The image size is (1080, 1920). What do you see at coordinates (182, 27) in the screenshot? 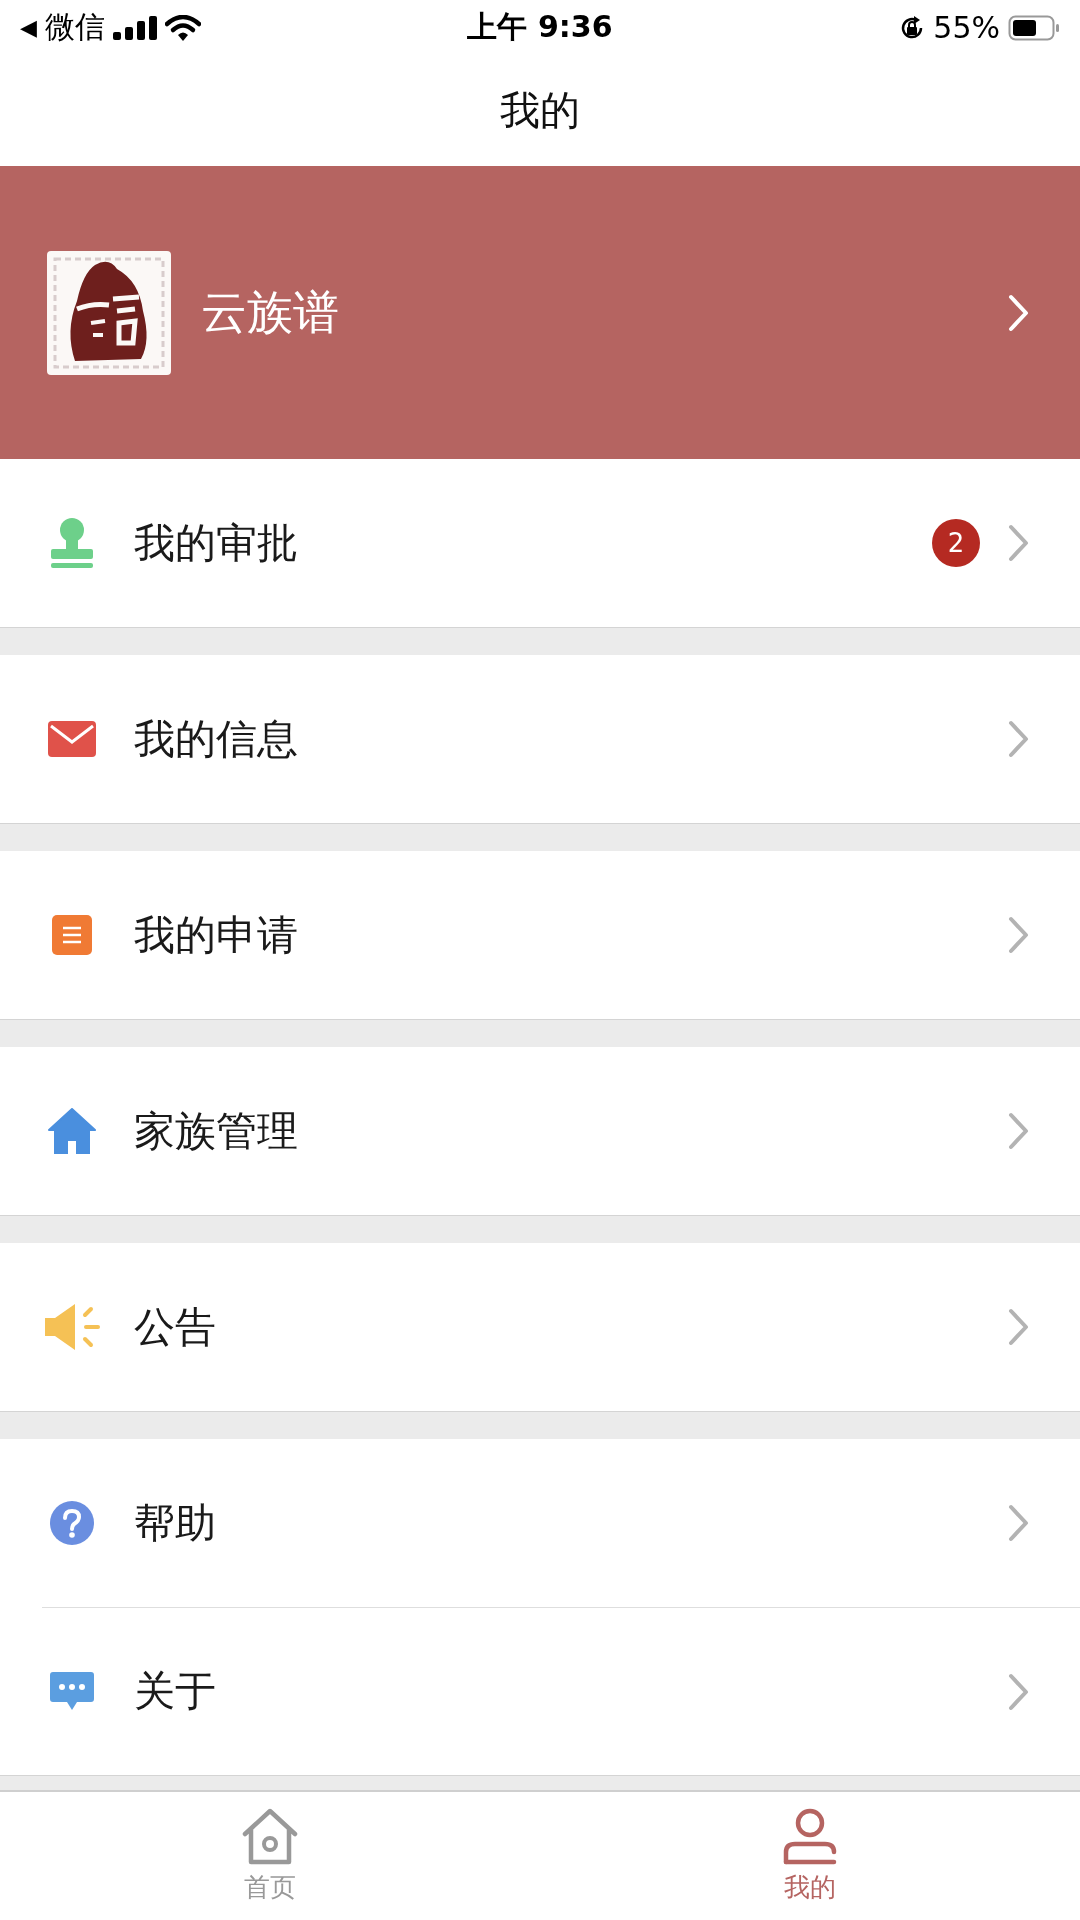
I see `wifi-icon` at bounding box center [182, 27].